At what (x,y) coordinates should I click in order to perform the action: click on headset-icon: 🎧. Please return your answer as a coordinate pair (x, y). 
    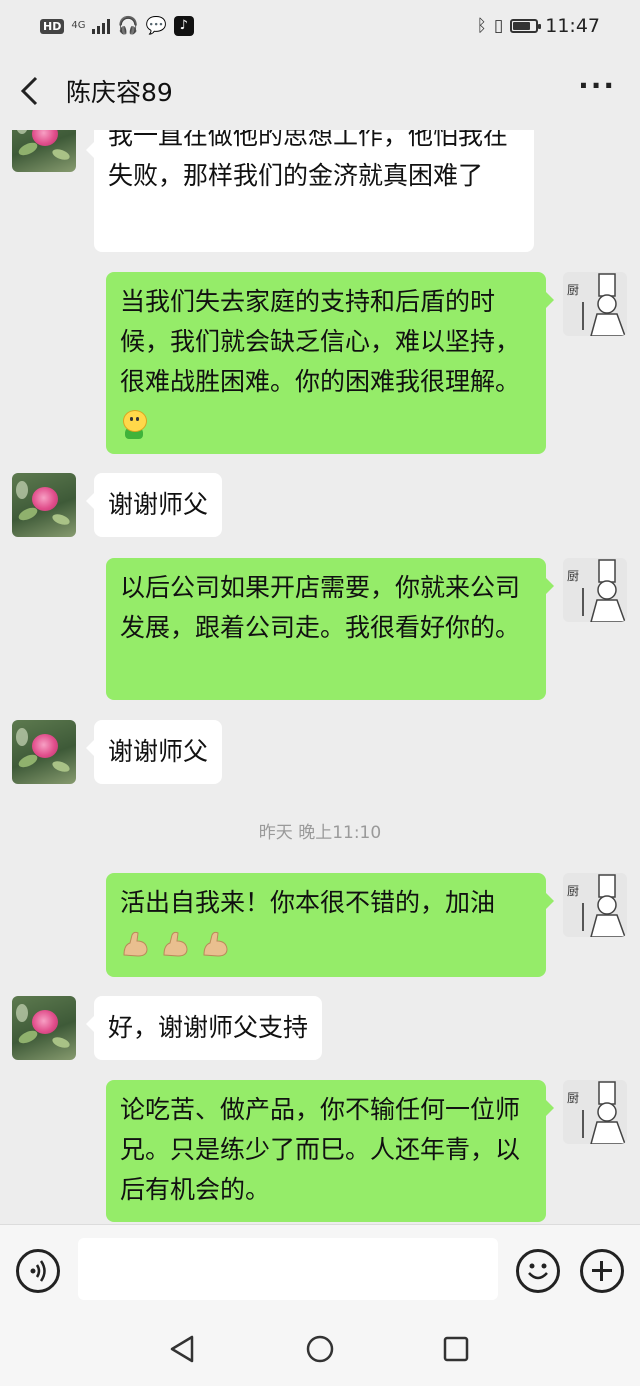
    Looking at the image, I should click on (128, 25).